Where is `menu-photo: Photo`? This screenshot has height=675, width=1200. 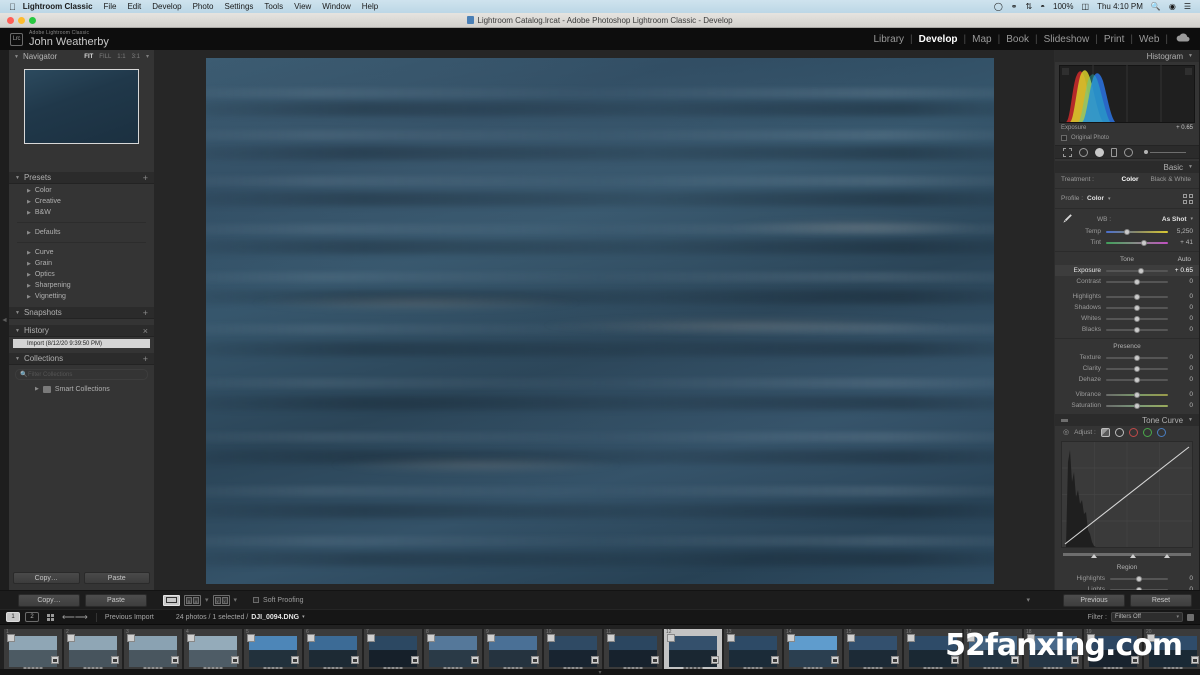
menu-photo: Photo is located at coordinates (203, 6).